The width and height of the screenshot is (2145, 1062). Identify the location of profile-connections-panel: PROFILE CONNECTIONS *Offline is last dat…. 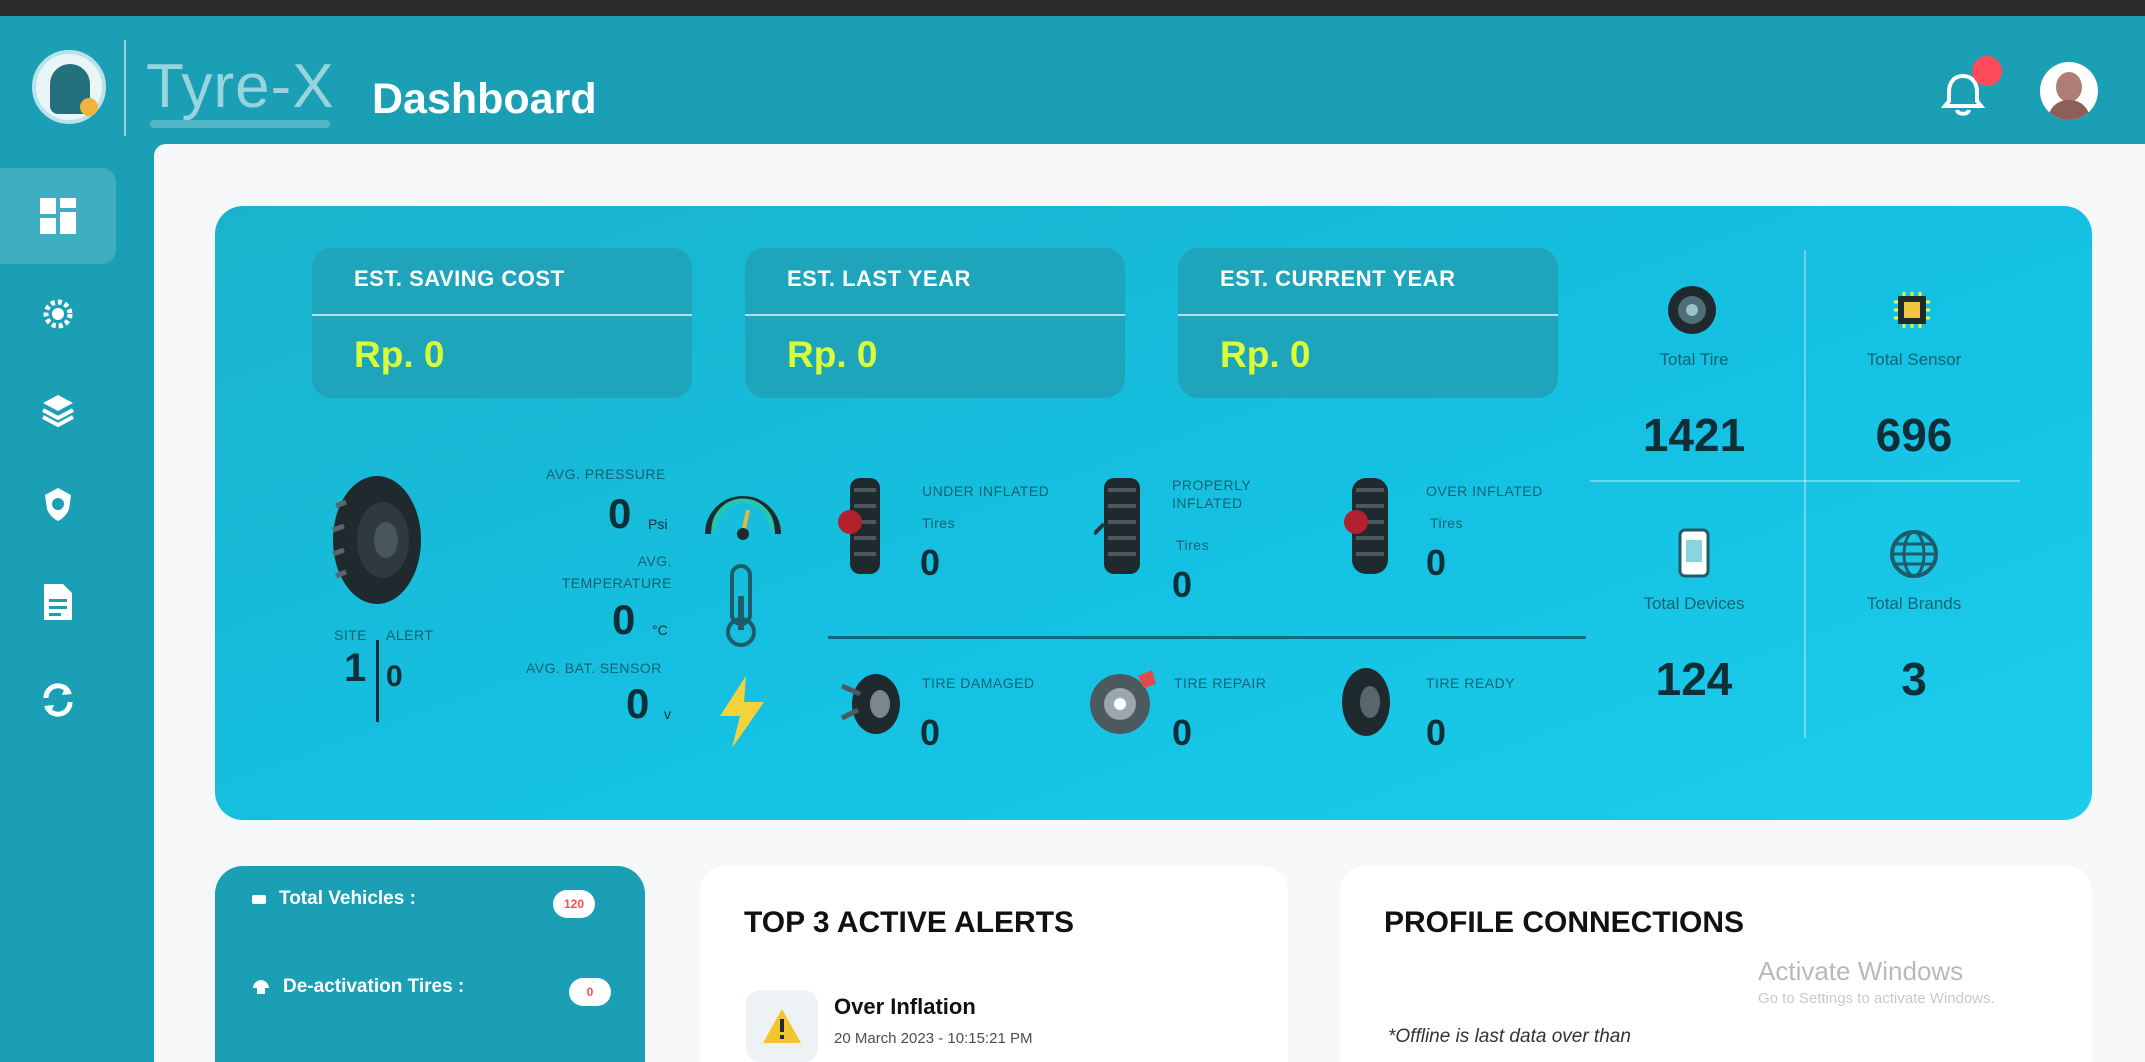
(1716, 964).